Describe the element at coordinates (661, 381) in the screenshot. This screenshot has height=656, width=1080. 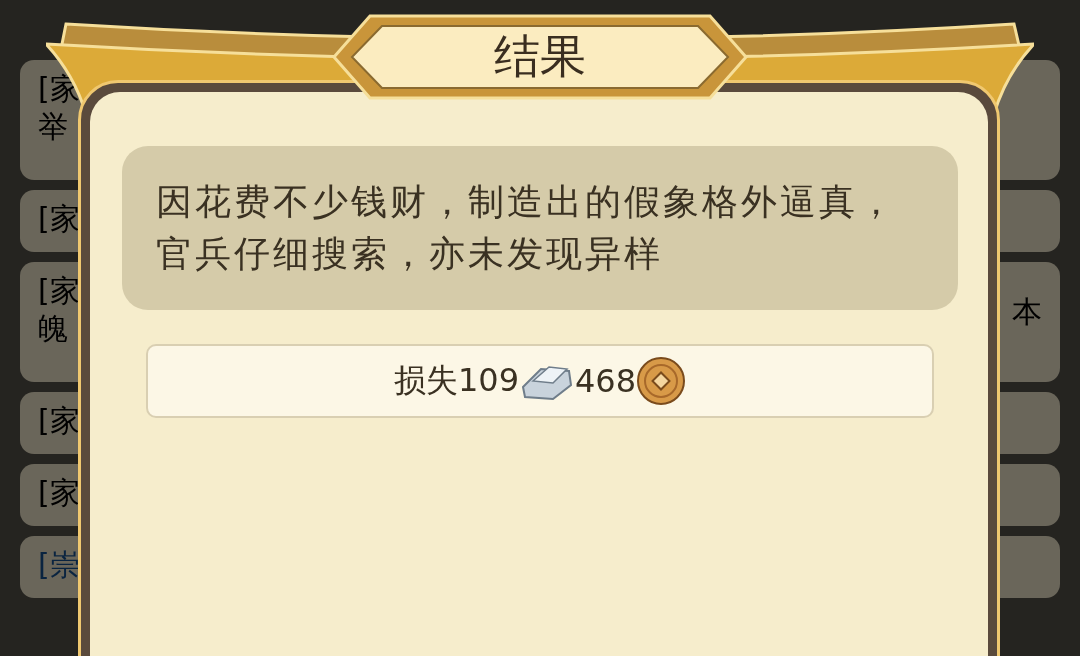
I see `copper-coin-icon` at that location.